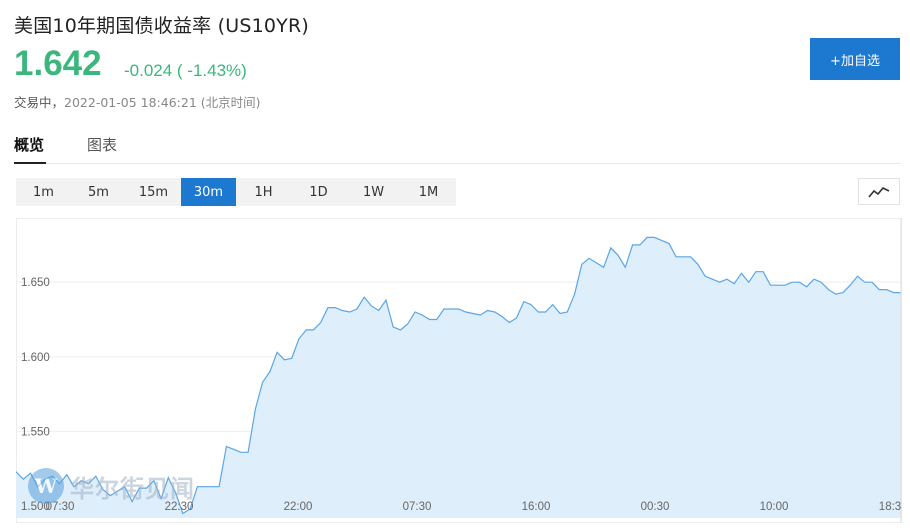 This screenshot has height=528, width=910. Describe the element at coordinates (29, 144) in the screenshot. I see `tab-overview: 概览` at that location.